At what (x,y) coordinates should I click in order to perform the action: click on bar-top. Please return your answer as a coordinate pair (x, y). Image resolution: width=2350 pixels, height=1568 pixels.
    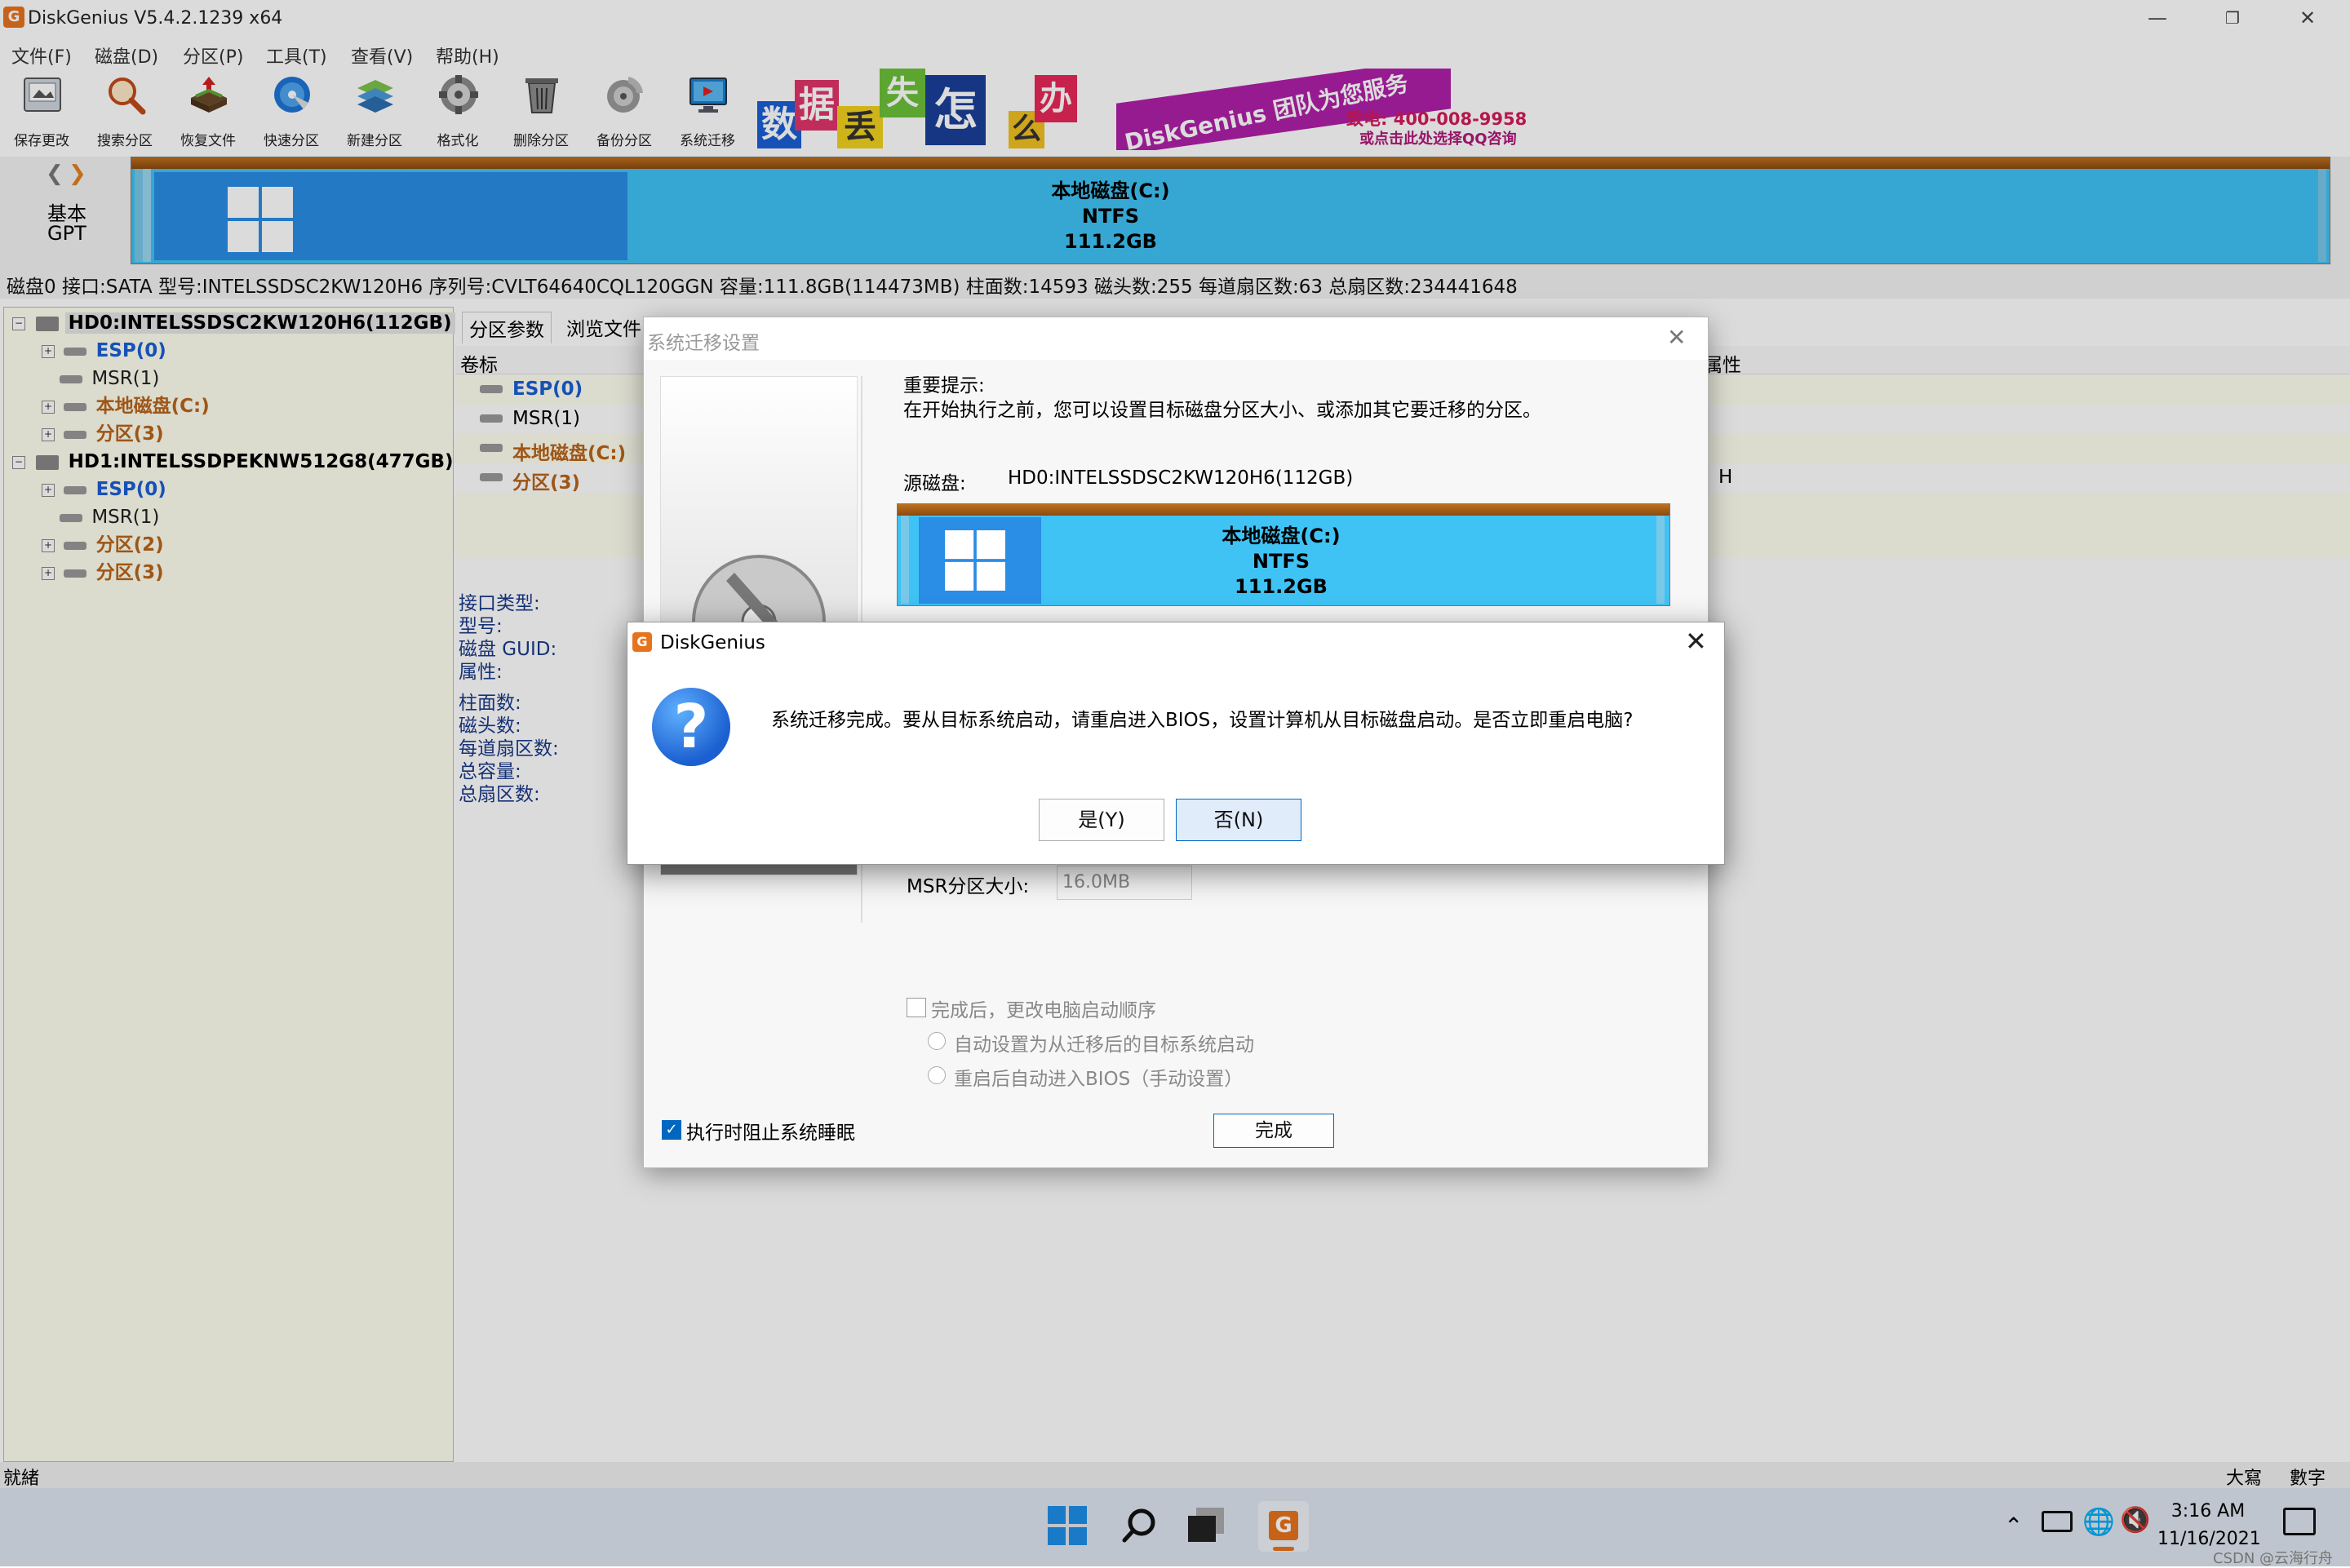
    Looking at the image, I should click on (1283, 510).